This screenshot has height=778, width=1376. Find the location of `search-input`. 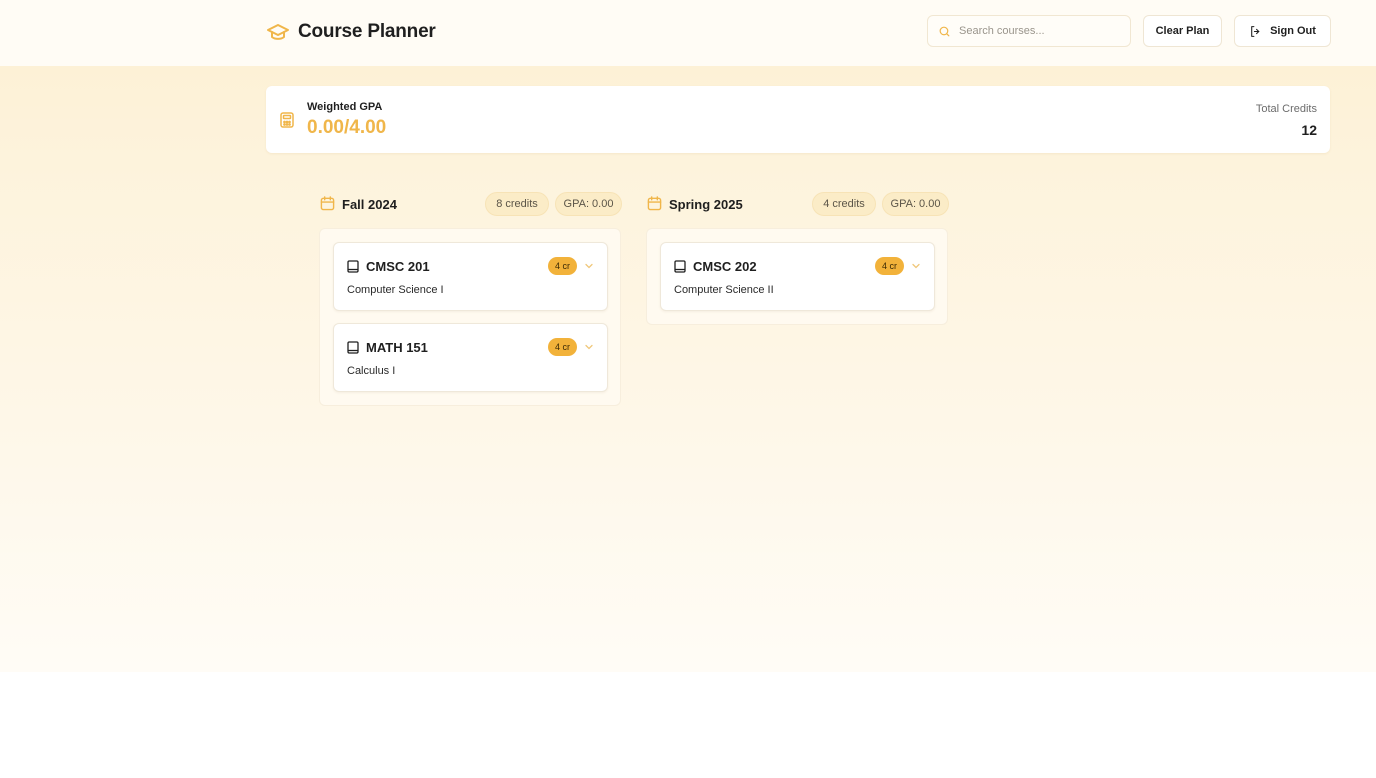

search-input is located at coordinates (1039, 31).